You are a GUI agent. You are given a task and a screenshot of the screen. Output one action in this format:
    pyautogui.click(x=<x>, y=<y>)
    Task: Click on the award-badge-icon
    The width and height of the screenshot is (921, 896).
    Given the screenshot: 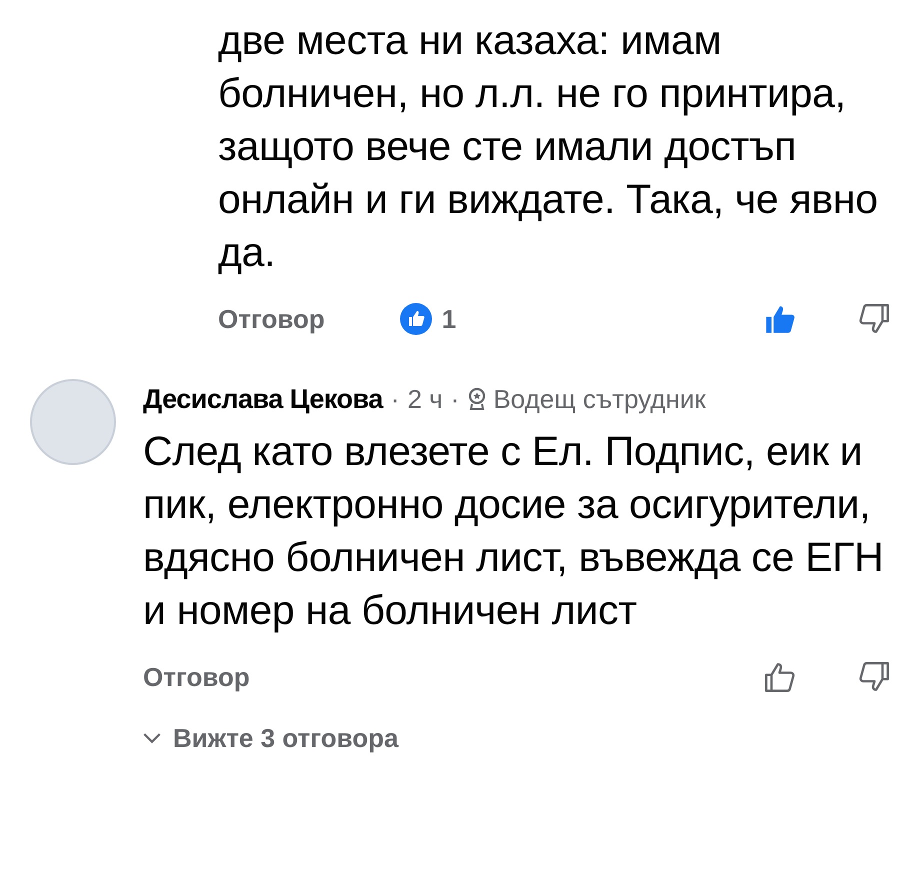 What is the action you would take?
    pyautogui.click(x=477, y=399)
    